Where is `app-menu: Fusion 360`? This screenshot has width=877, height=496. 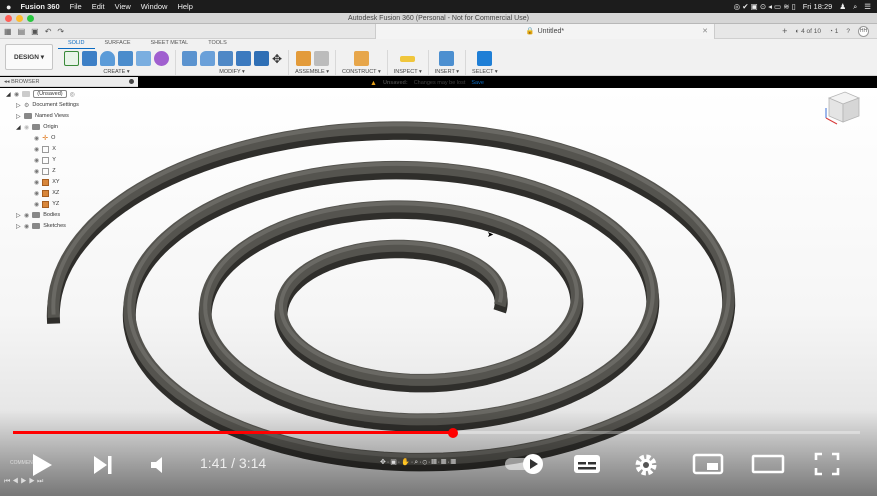 app-menu: Fusion 360 is located at coordinates (39, 6).